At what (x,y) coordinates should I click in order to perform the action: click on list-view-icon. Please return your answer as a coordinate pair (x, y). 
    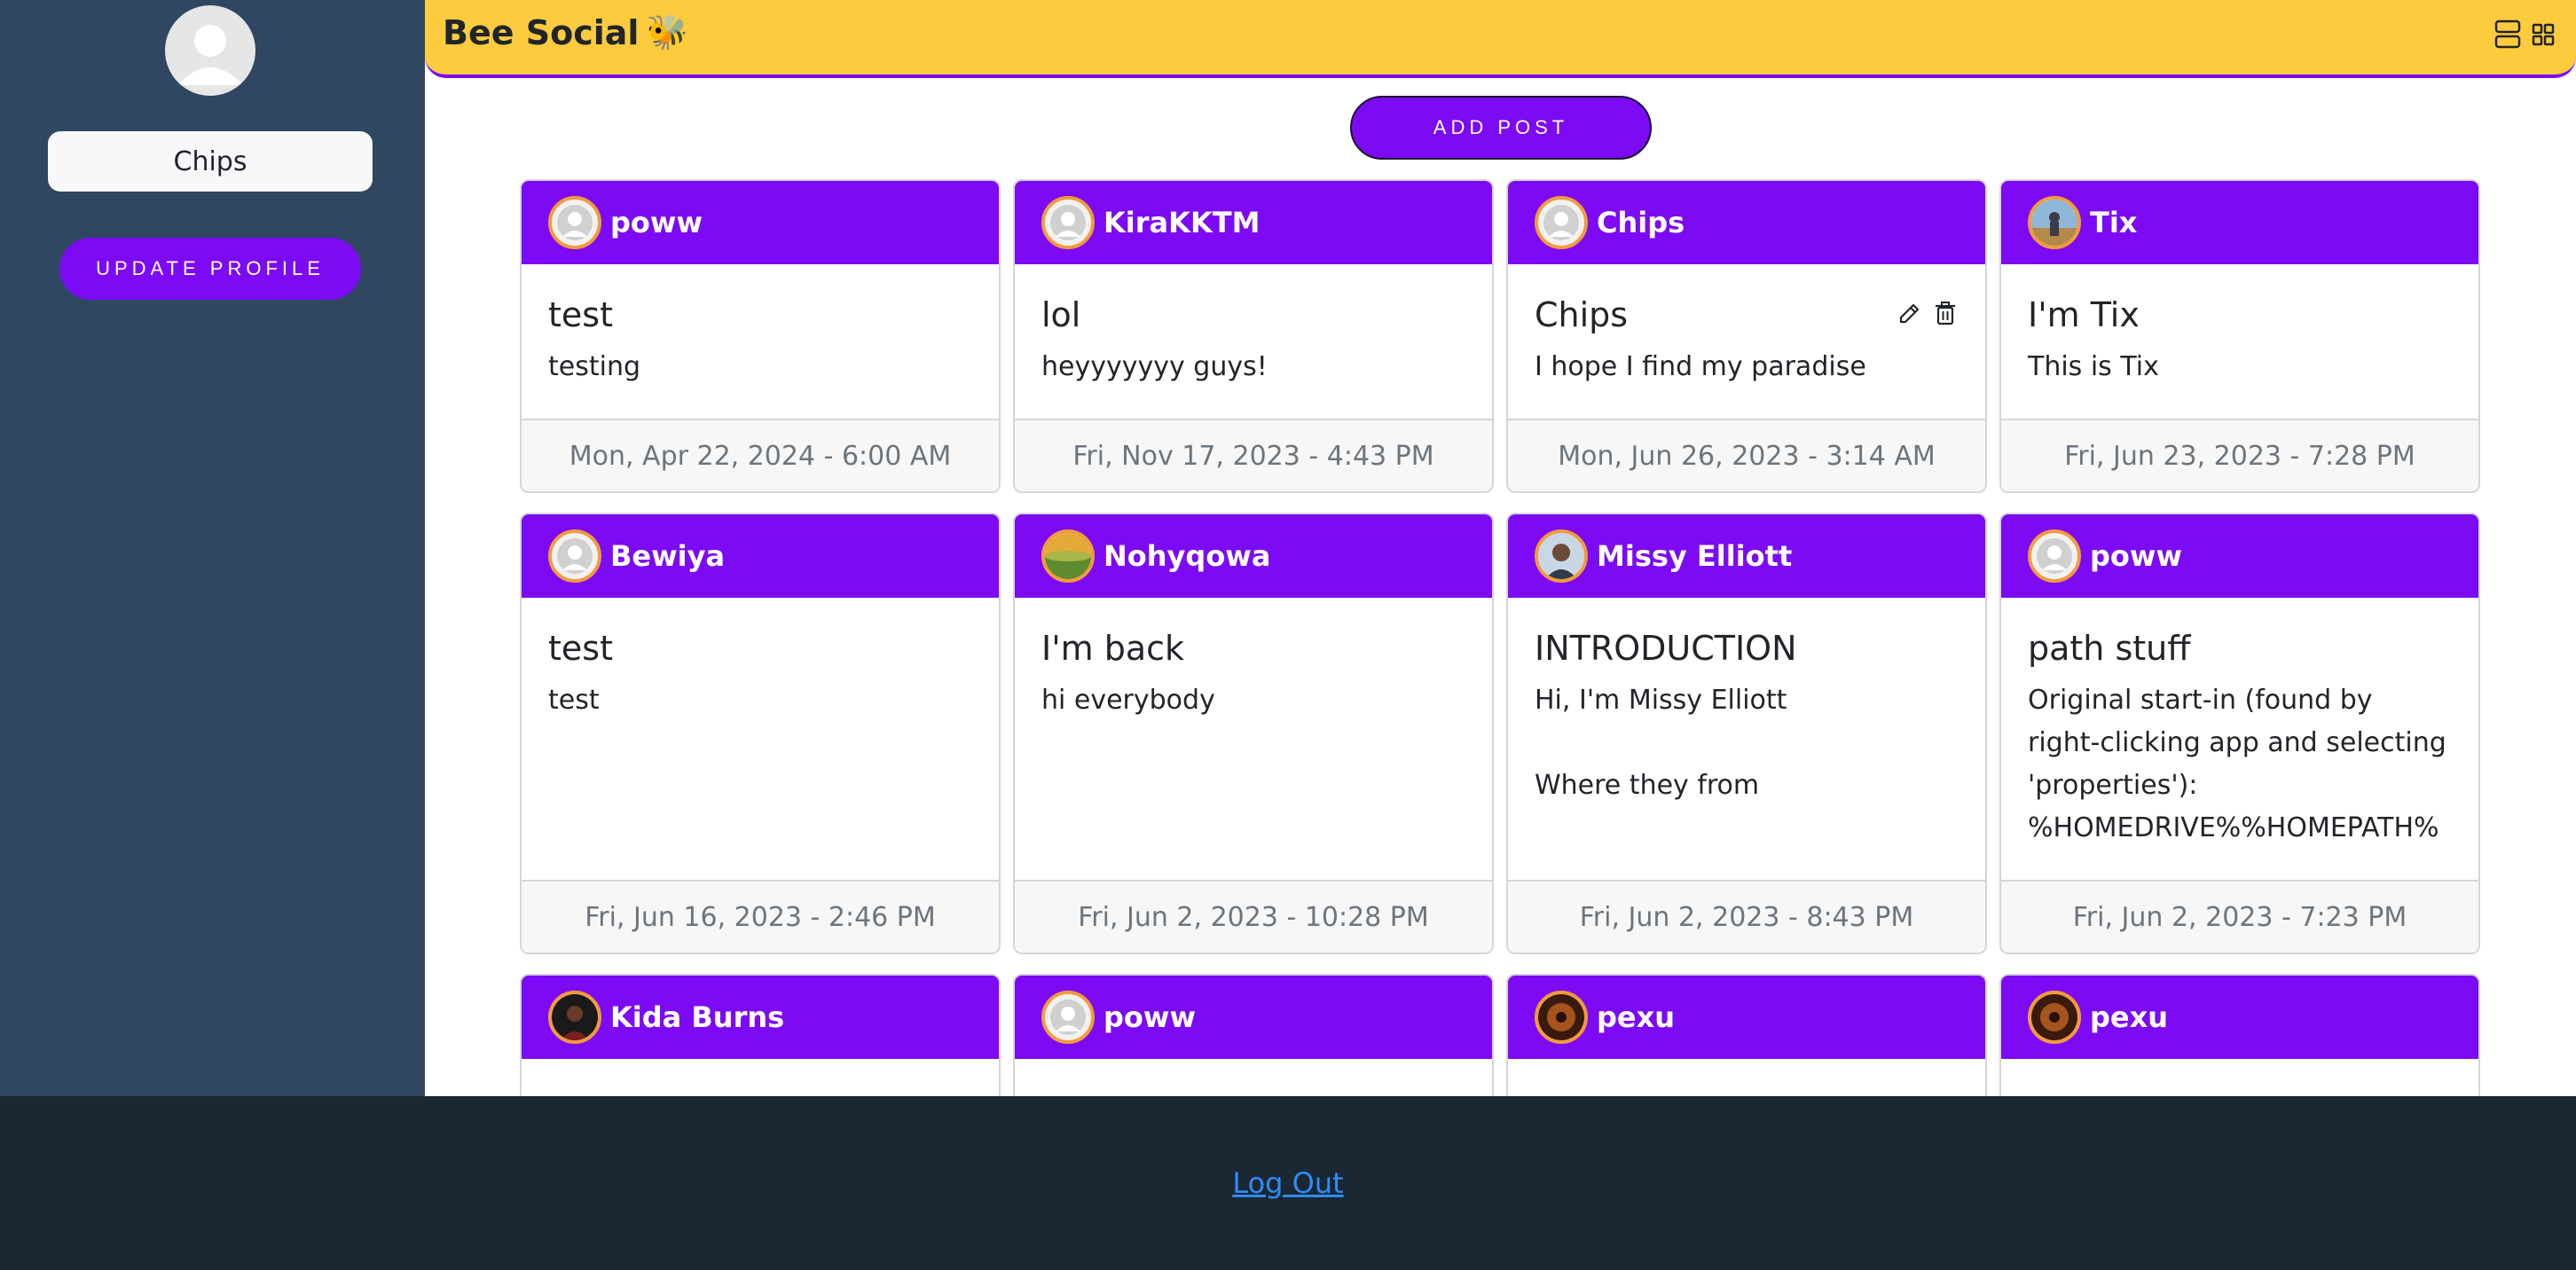
    Looking at the image, I should click on (2507, 35).